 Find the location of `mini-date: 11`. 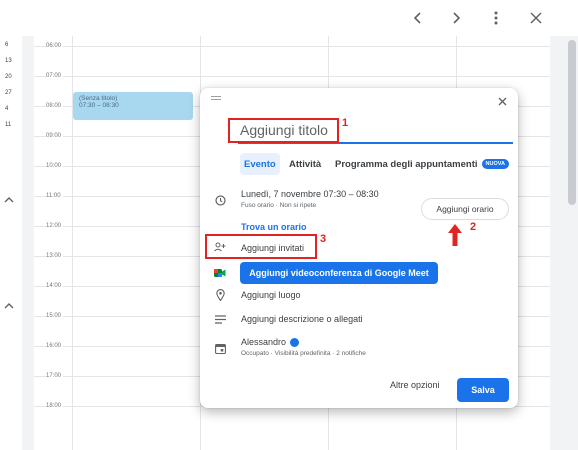

mini-date: 11 is located at coordinates (8, 125).